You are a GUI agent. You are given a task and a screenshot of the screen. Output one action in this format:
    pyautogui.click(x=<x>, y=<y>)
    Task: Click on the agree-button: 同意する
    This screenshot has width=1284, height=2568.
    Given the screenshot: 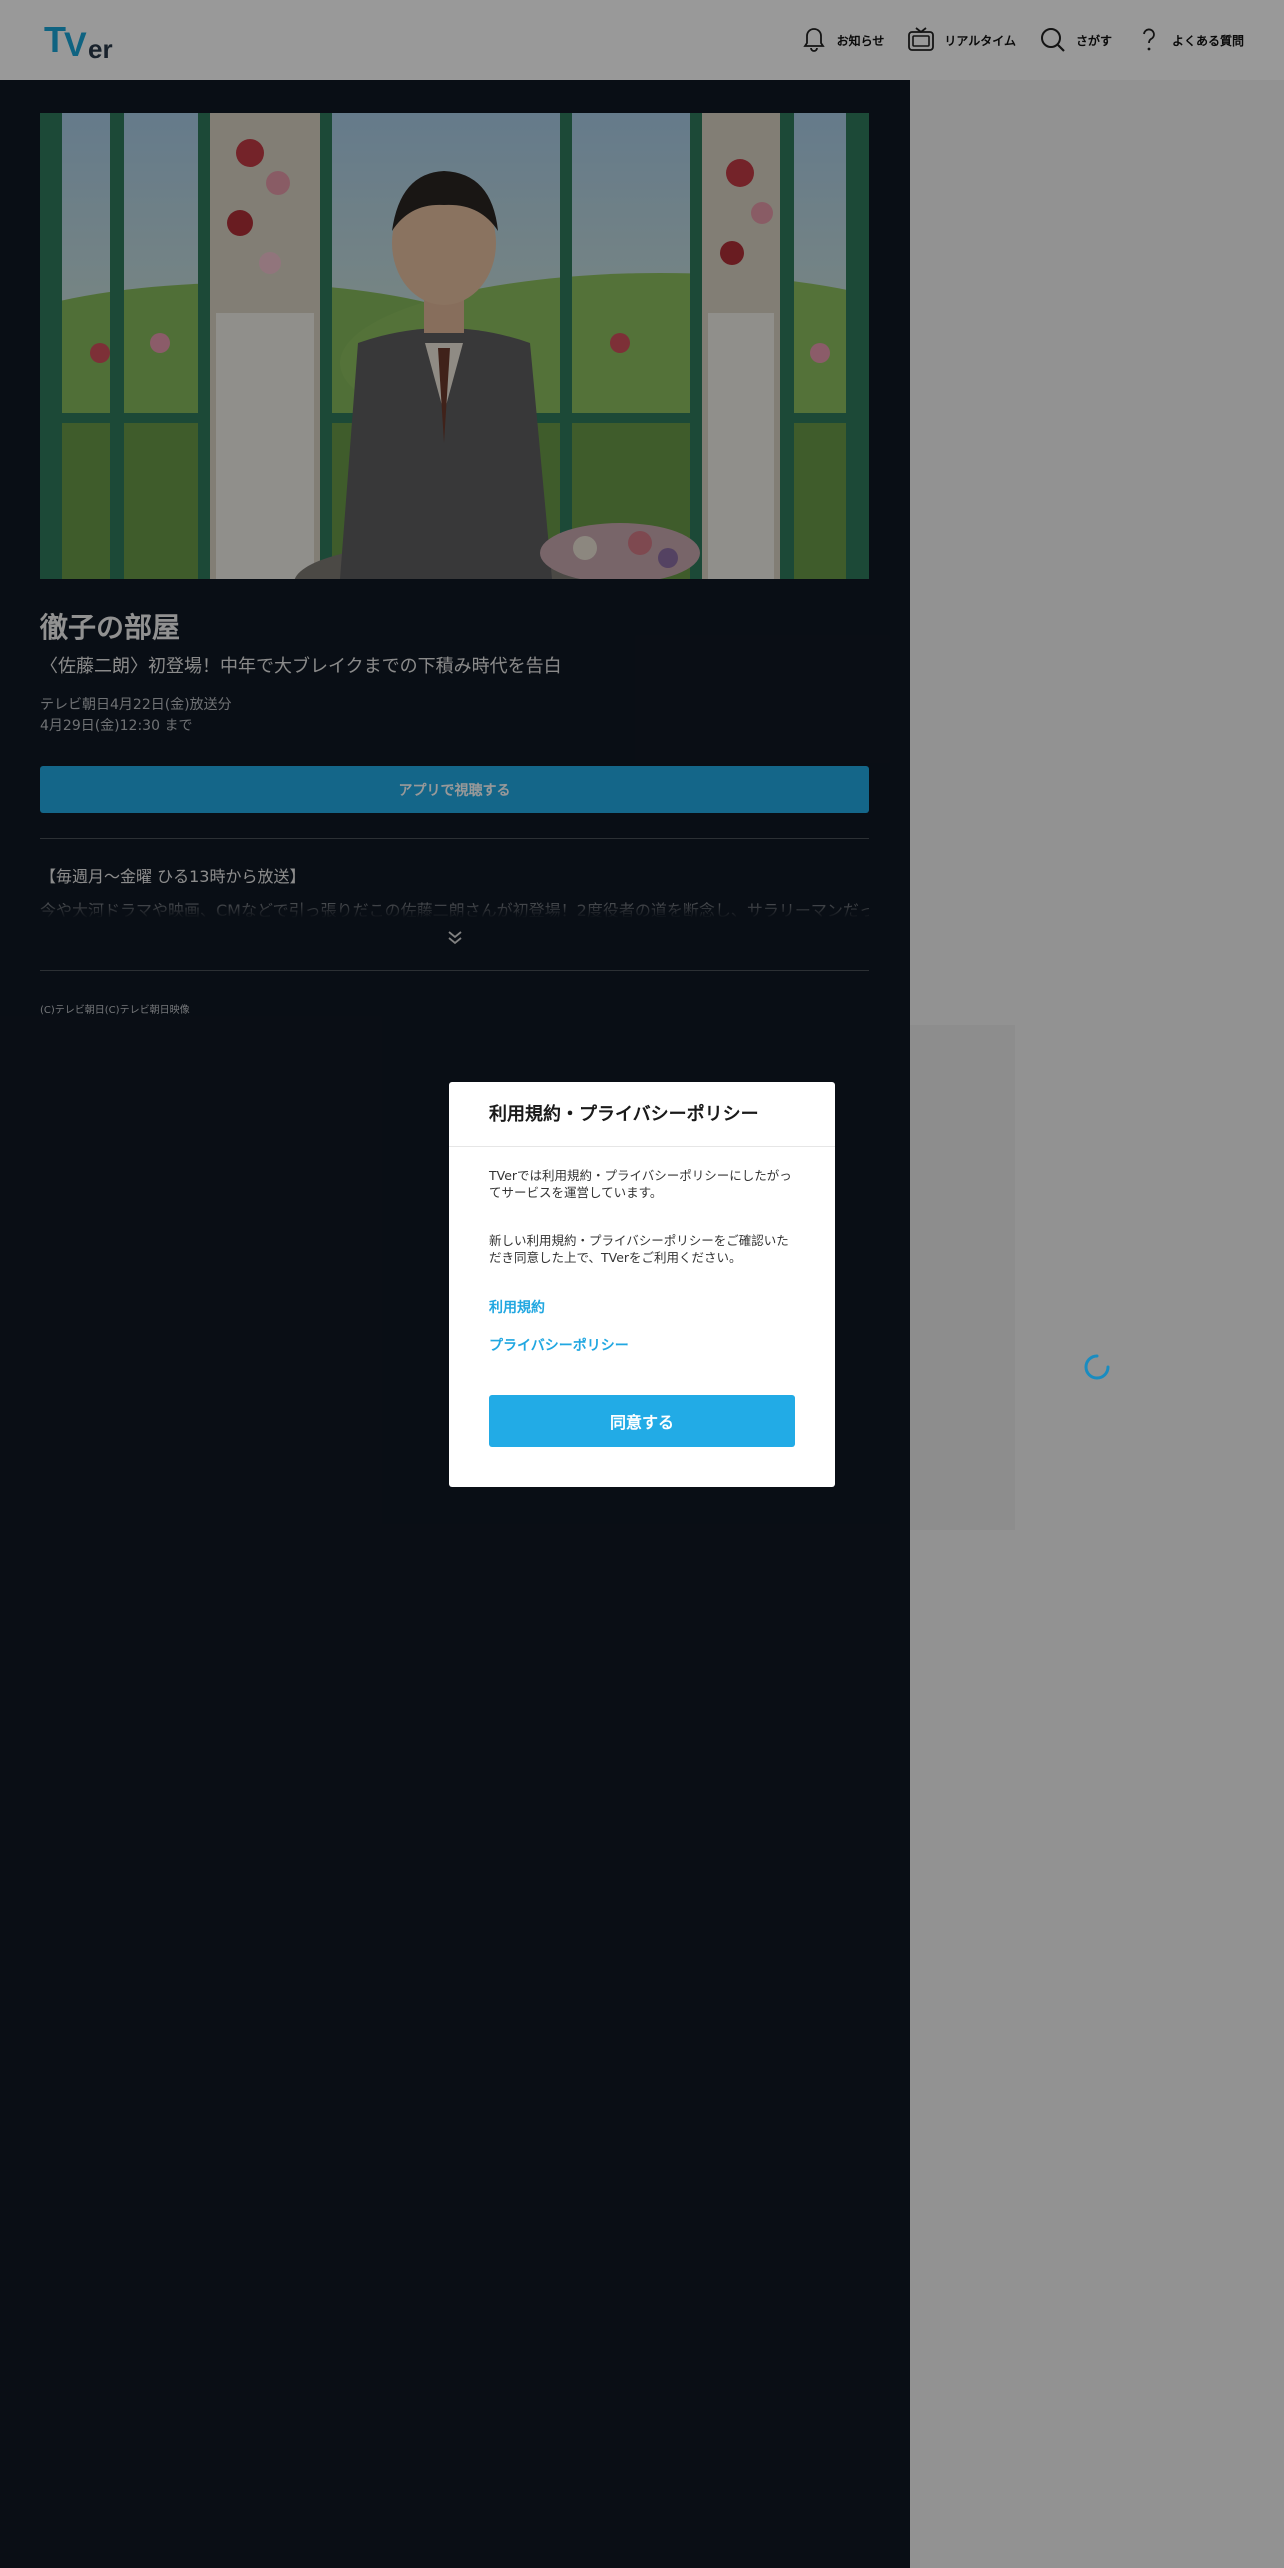 What is the action you would take?
    pyautogui.click(x=642, y=1421)
    